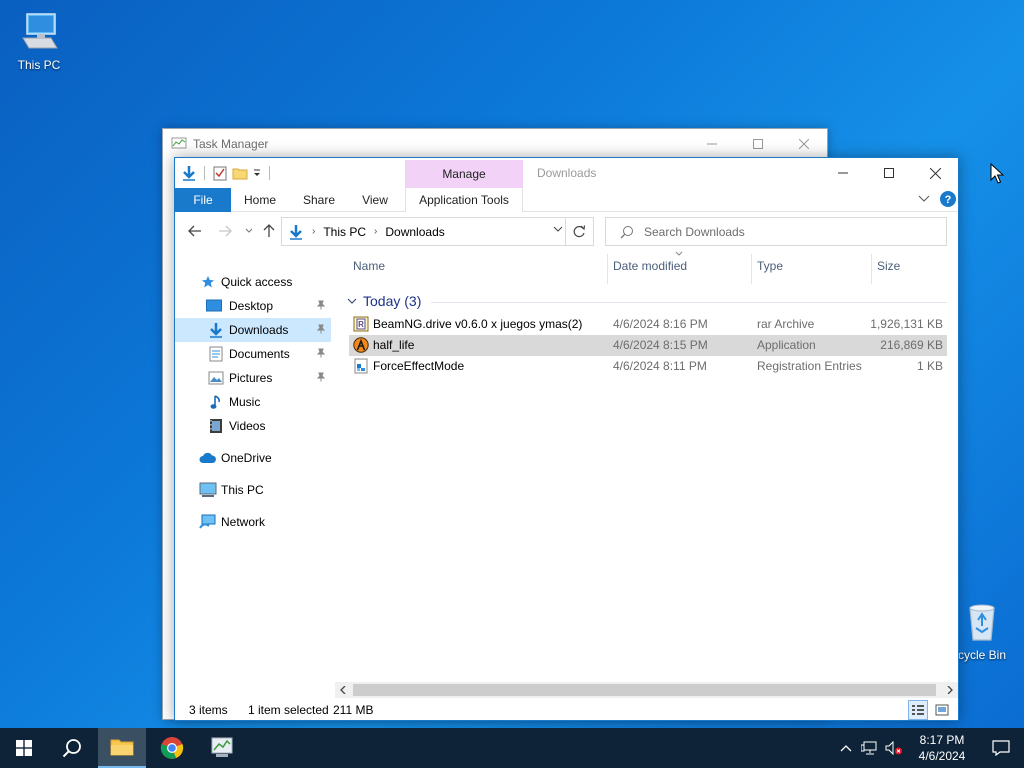  I want to click on file-name: half_life, so click(394, 345).